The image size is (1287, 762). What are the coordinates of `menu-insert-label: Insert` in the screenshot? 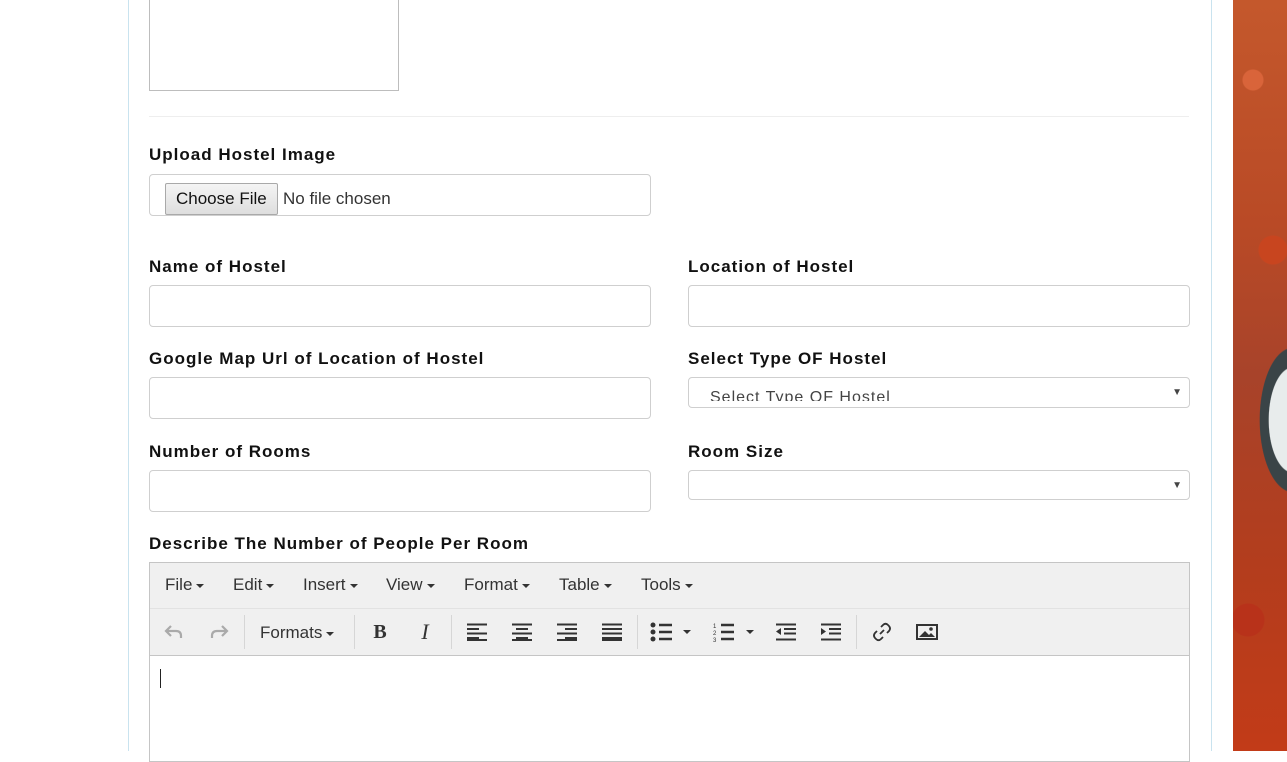 It's located at (324, 584).